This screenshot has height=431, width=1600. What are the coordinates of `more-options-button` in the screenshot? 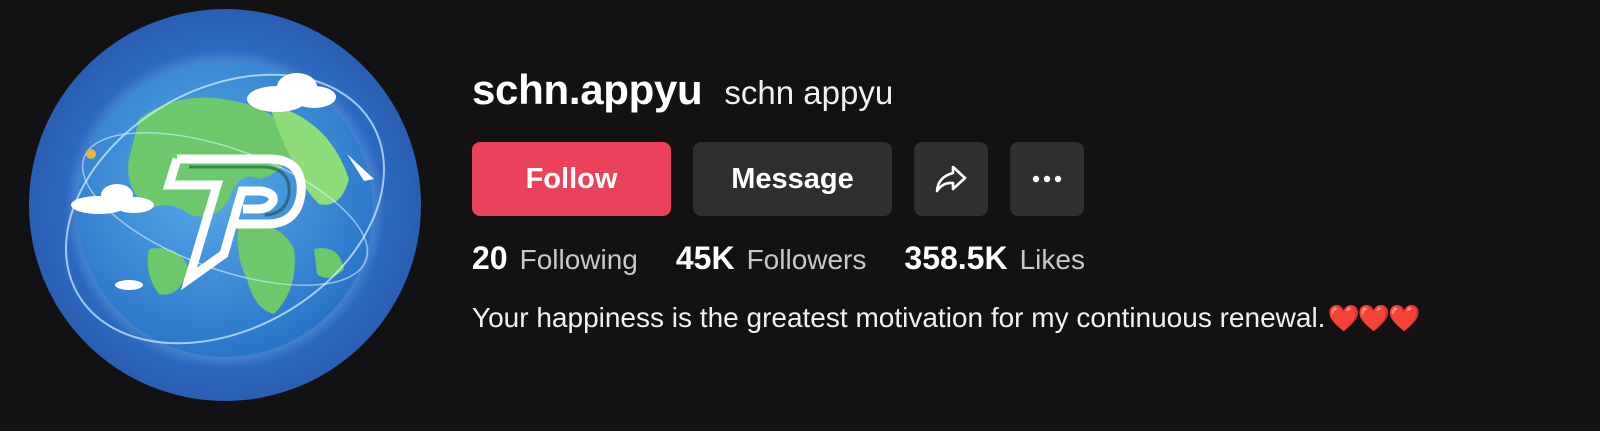 It's located at (1047, 179).